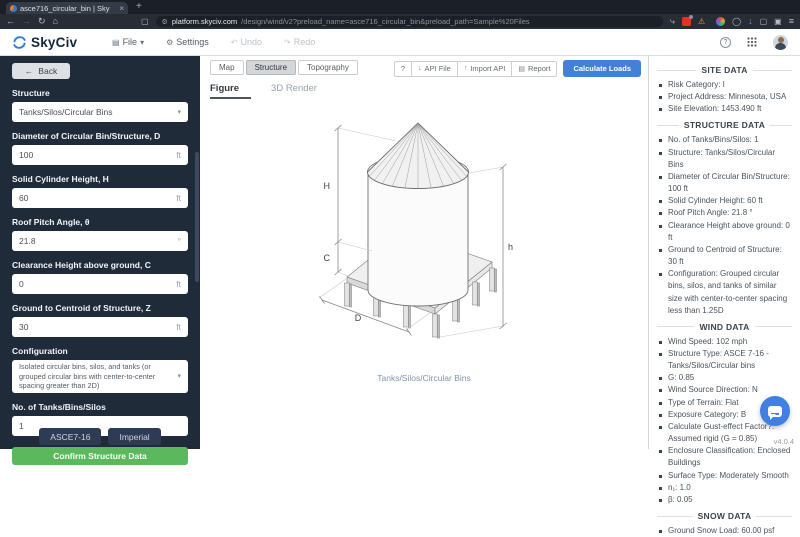 This screenshot has height=537, width=800. Describe the element at coordinates (725, 140) in the screenshot. I see `data-item: No. of Tanks/Bins/Silos: 1` at that location.